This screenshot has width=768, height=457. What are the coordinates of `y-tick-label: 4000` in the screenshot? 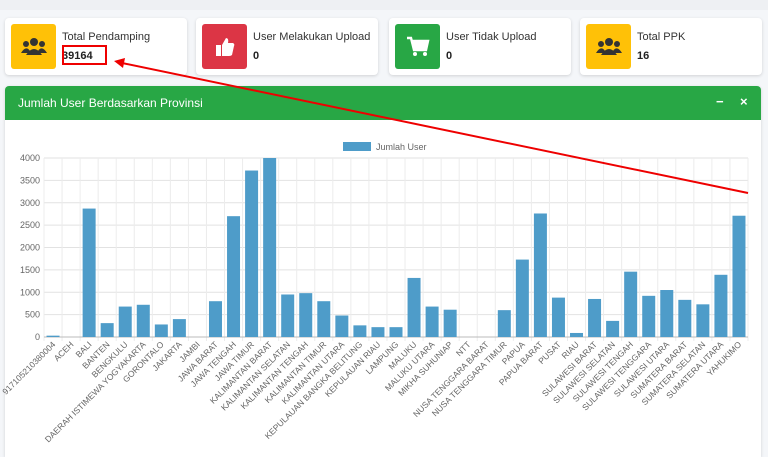 It's located at (30, 158).